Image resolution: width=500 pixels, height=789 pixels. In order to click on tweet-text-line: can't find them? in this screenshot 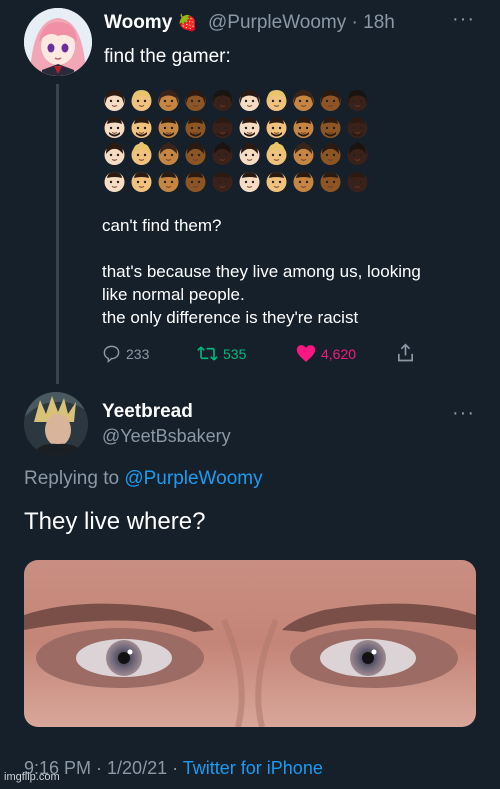, I will do `click(162, 225)`.